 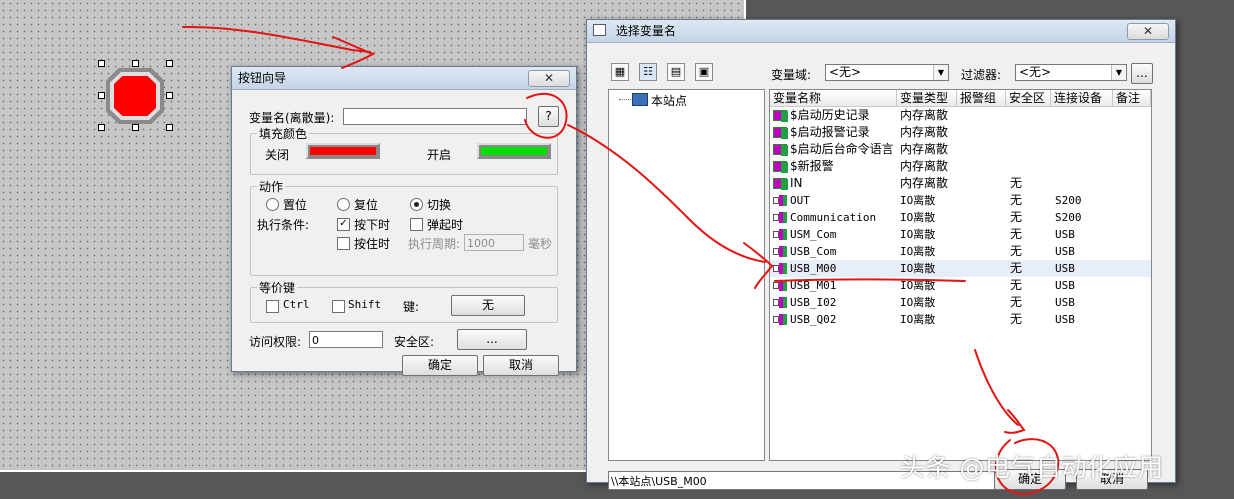 I want to click on access-input: 0, so click(x=346, y=339).